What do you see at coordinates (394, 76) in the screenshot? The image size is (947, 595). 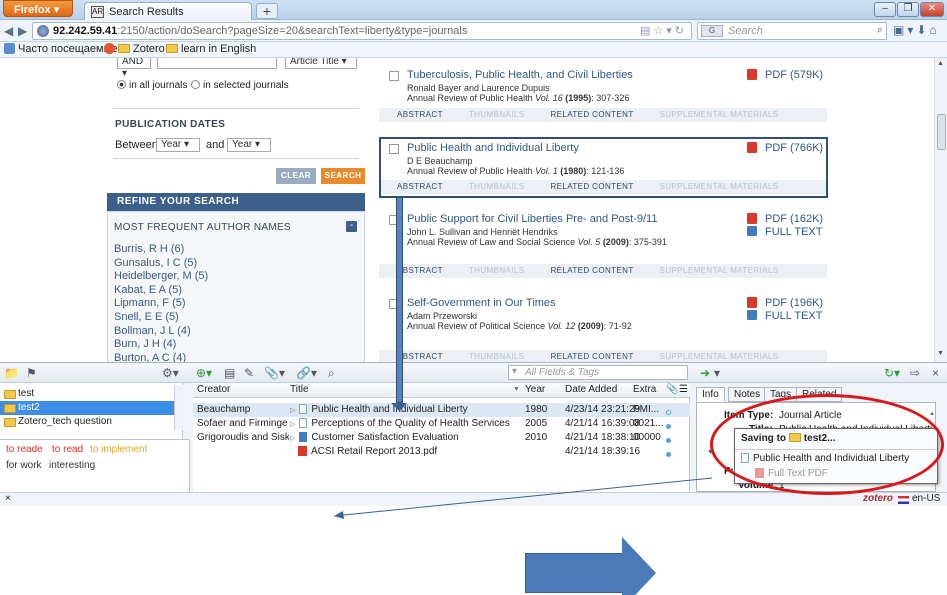 I see `result-checkbox` at bounding box center [394, 76].